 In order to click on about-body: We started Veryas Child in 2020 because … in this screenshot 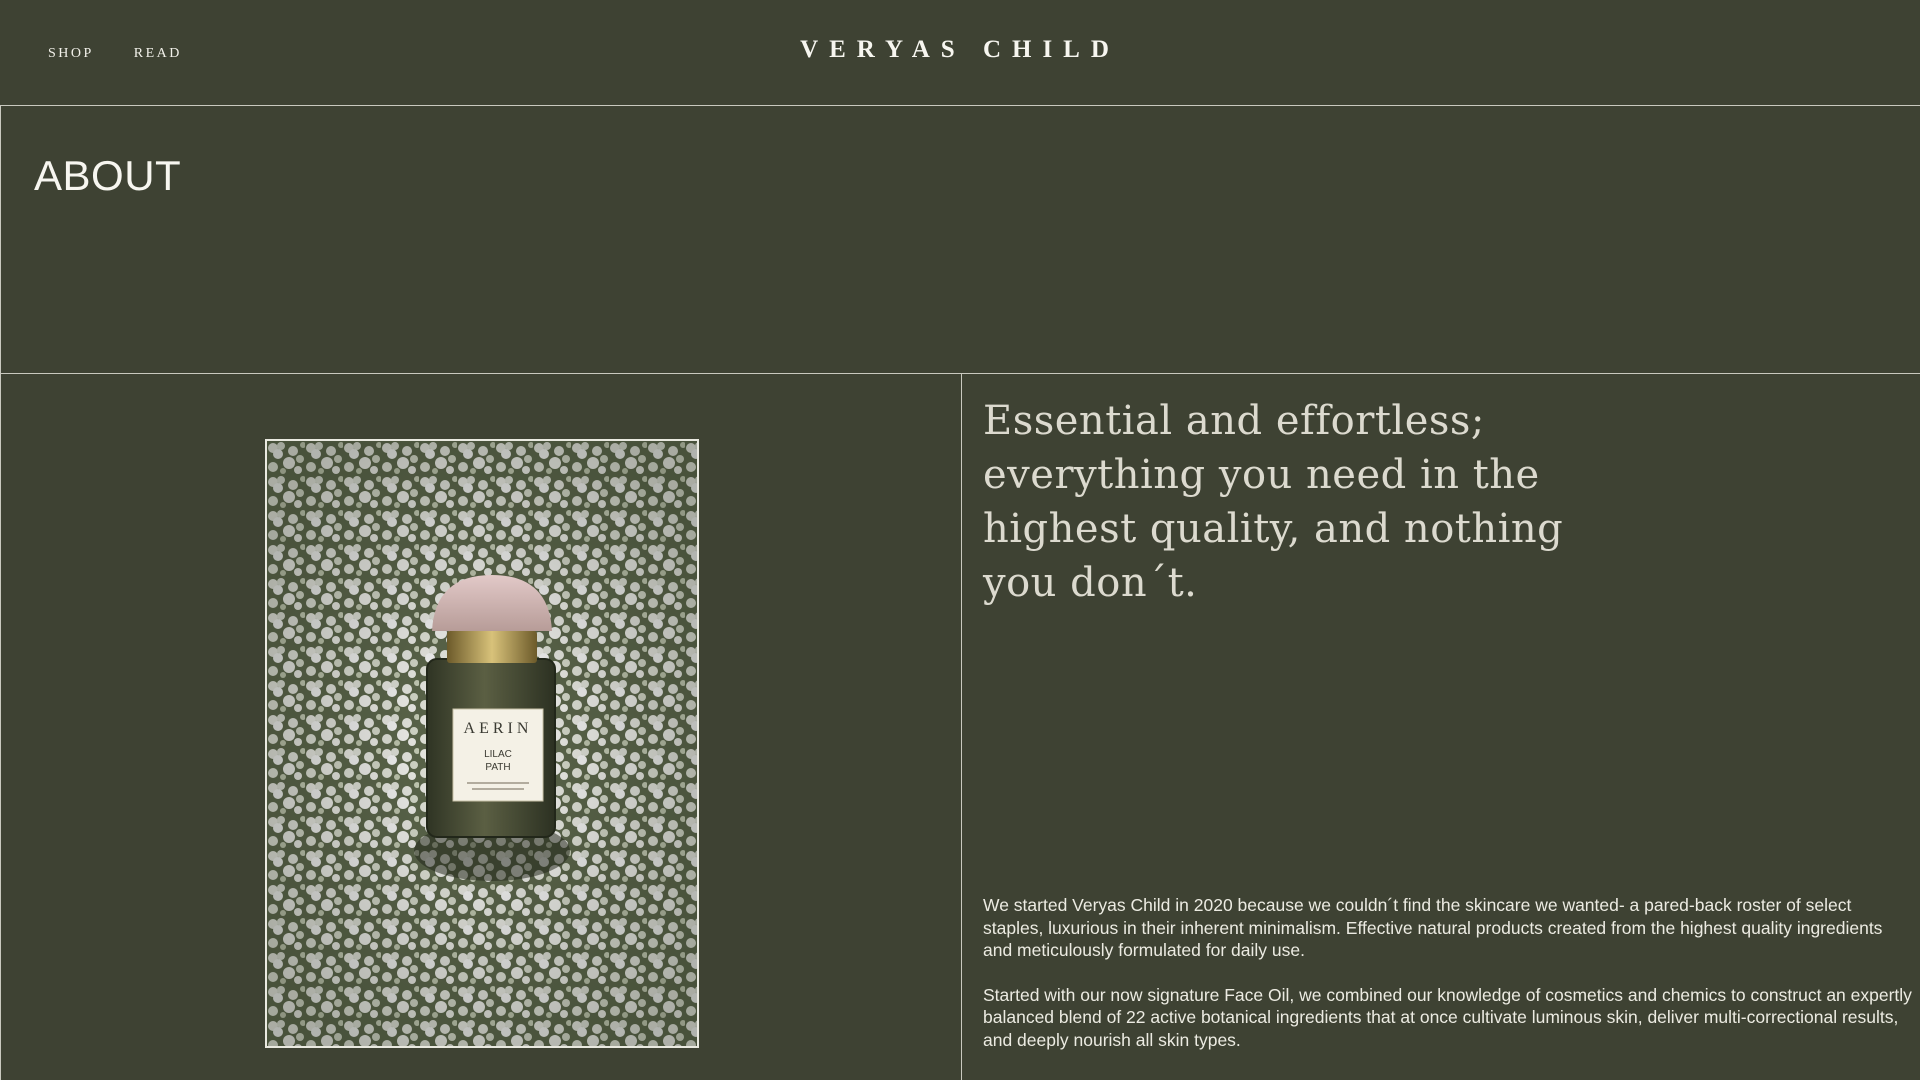, I will do `click(1448, 983)`.